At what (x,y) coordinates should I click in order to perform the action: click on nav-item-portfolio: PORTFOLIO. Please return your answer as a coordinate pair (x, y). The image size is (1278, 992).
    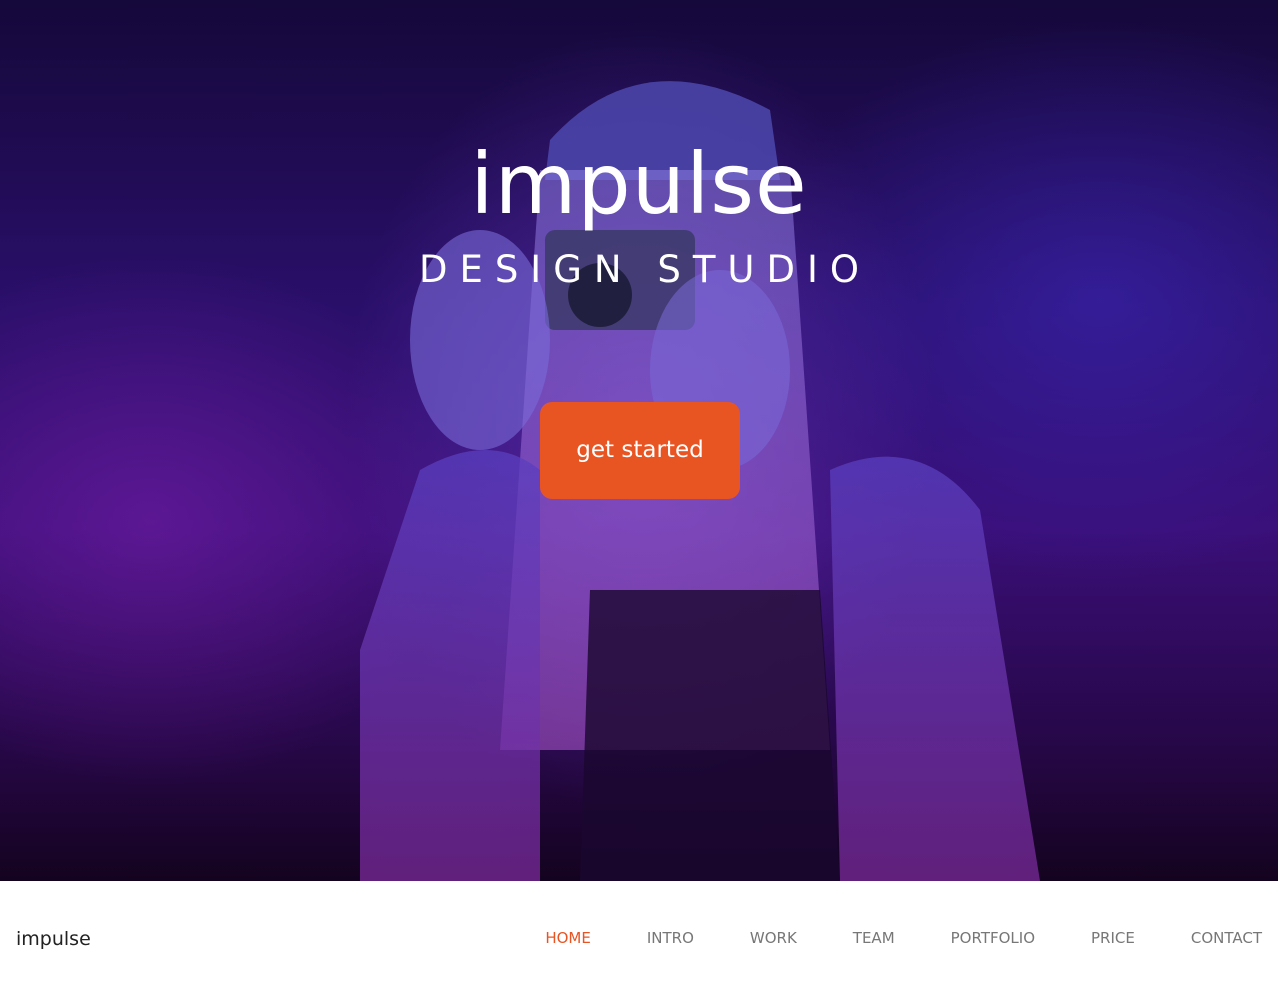
    Looking at the image, I should click on (965, 938).